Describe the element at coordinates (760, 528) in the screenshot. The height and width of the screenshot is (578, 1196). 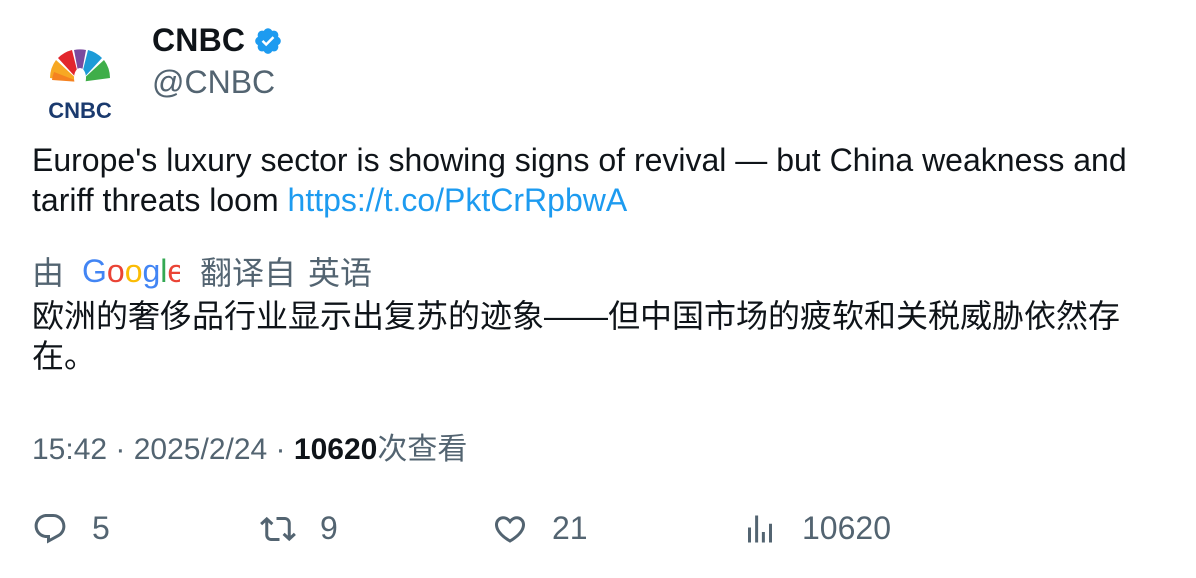
I see `analytics-icon` at that location.